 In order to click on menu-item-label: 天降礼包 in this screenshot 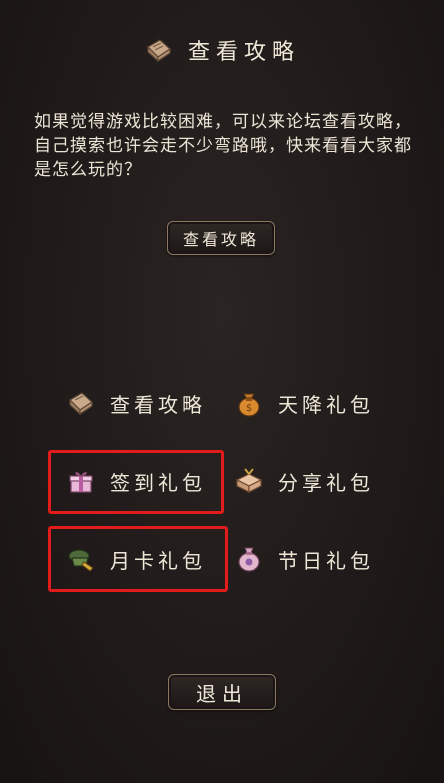, I will do `click(326, 404)`.